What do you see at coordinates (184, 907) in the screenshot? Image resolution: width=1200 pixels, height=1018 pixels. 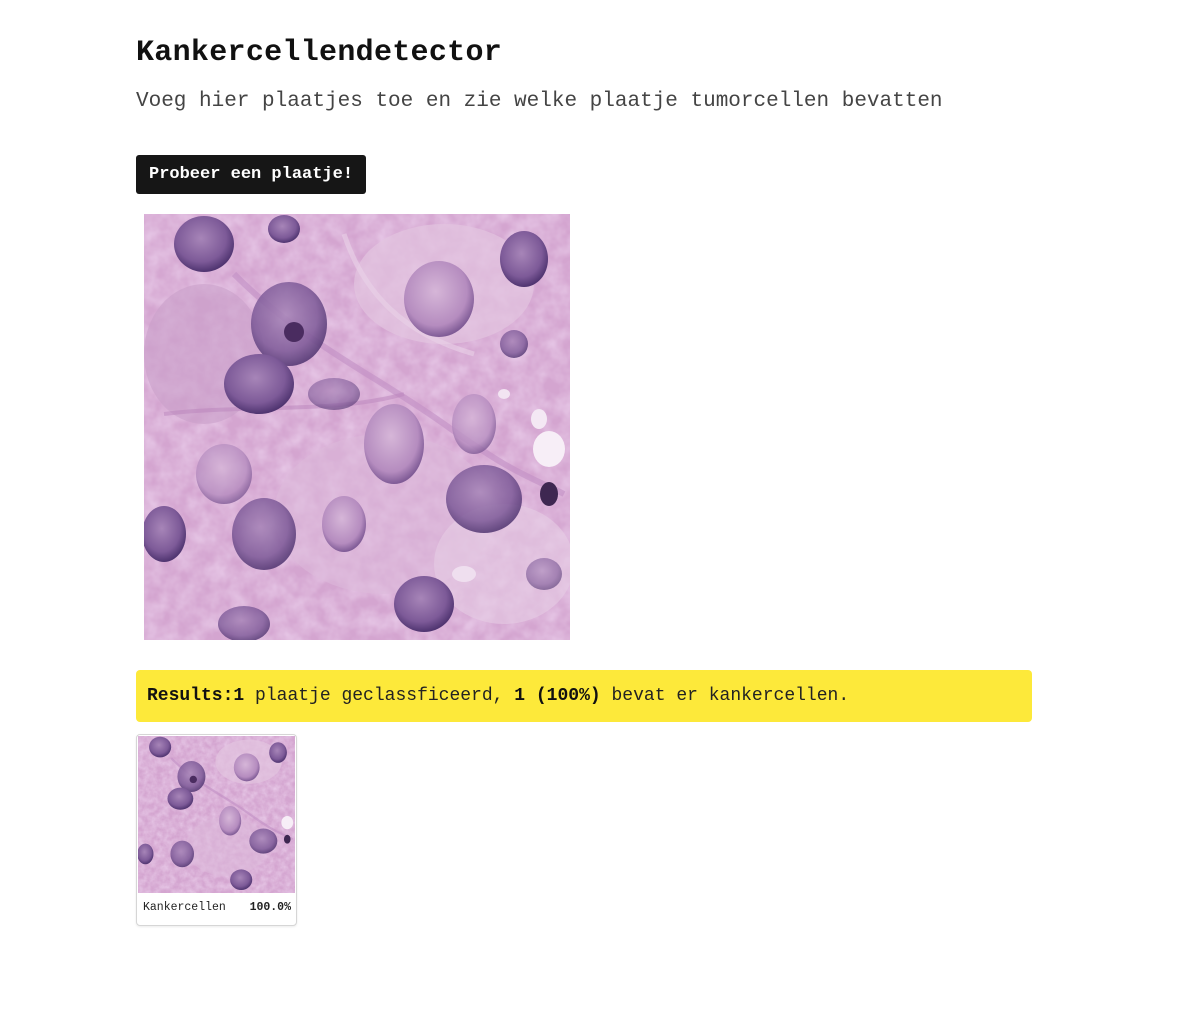 I see `thumbnail-class-label: Kankercellen` at bounding box center [184, 907].